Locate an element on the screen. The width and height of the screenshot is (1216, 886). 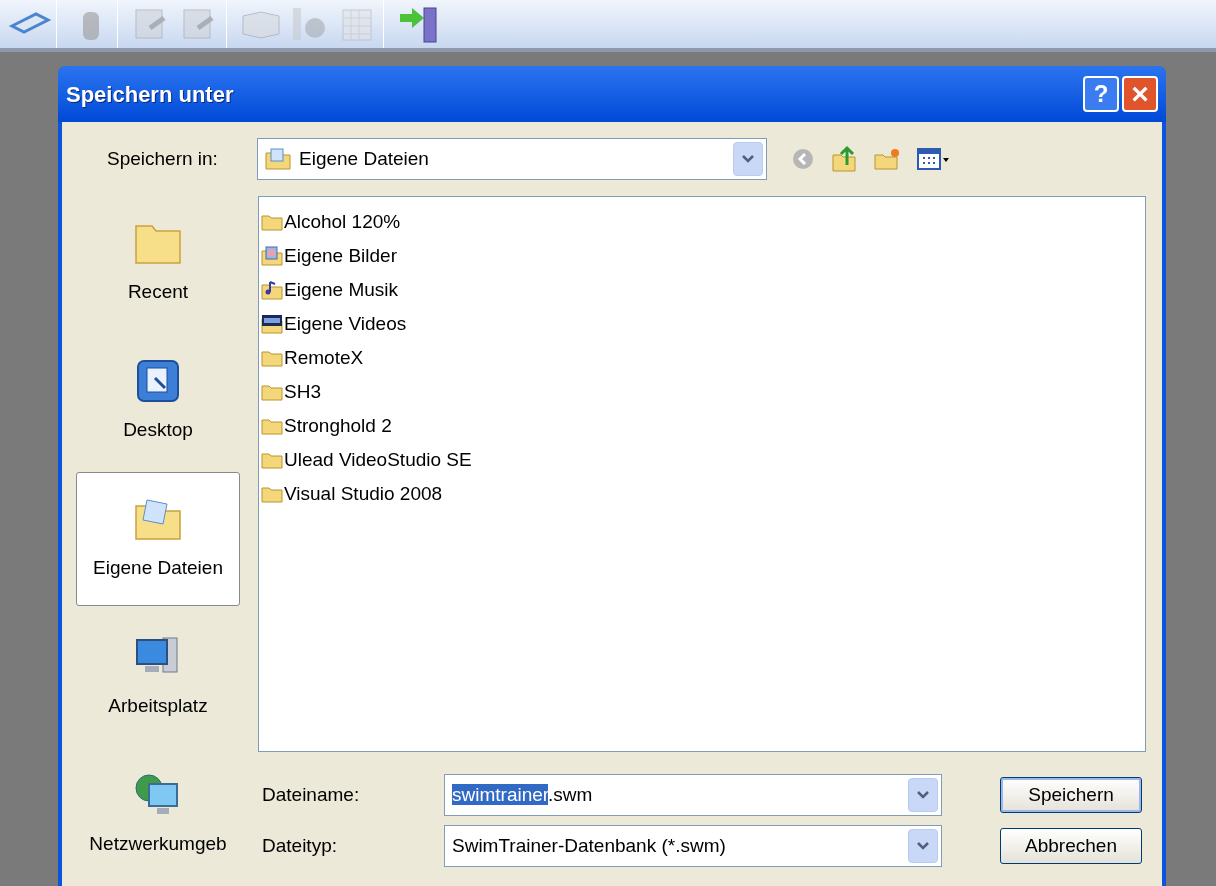
file-name: Eigene Bilder is located at coordinates (341, 255).